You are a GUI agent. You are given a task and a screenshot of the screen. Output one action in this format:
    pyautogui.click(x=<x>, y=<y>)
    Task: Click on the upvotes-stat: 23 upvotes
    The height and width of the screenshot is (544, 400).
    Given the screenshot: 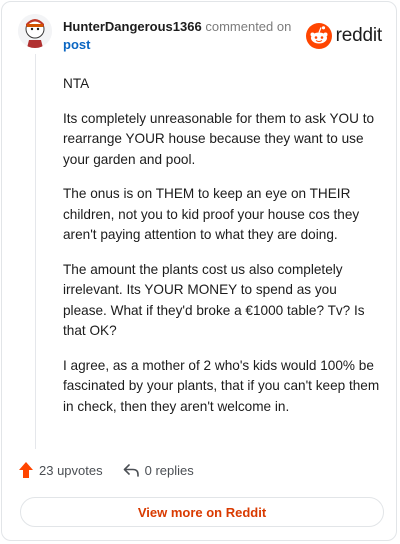 What is the action you would take?
    pyautogui.click(x=61, y=470)
    